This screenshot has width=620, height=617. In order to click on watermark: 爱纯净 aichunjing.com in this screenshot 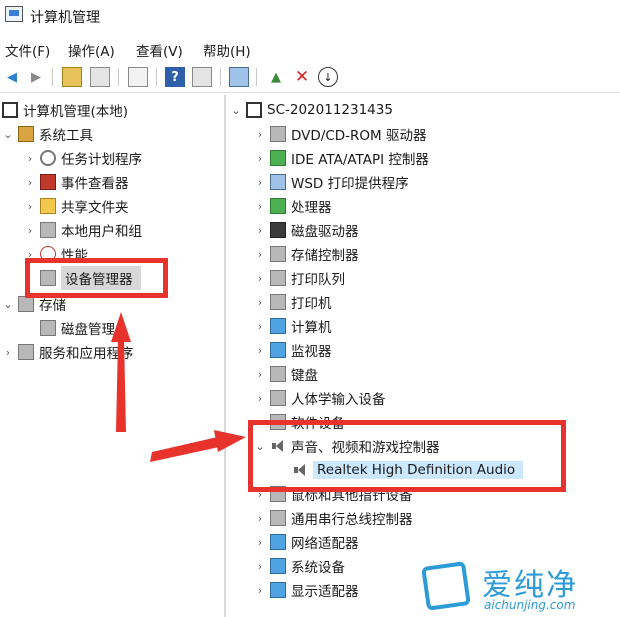, I will do `click(520, 586)`.